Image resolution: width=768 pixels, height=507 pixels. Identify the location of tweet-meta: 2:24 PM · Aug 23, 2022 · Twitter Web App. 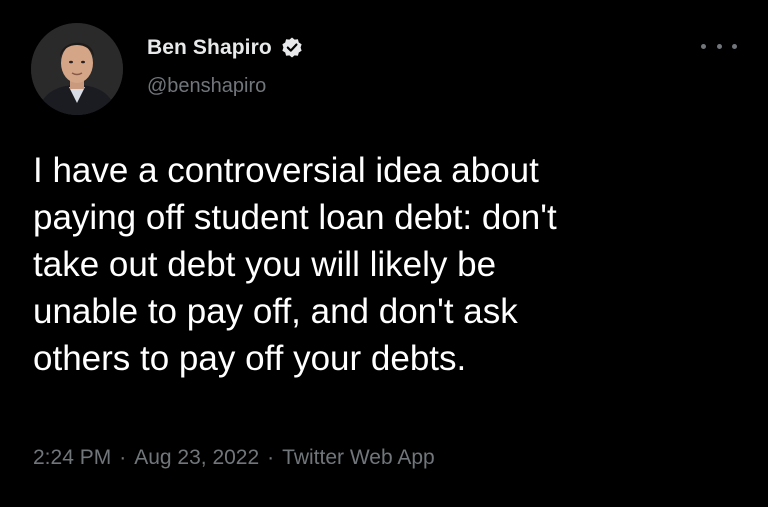
(234, 458).